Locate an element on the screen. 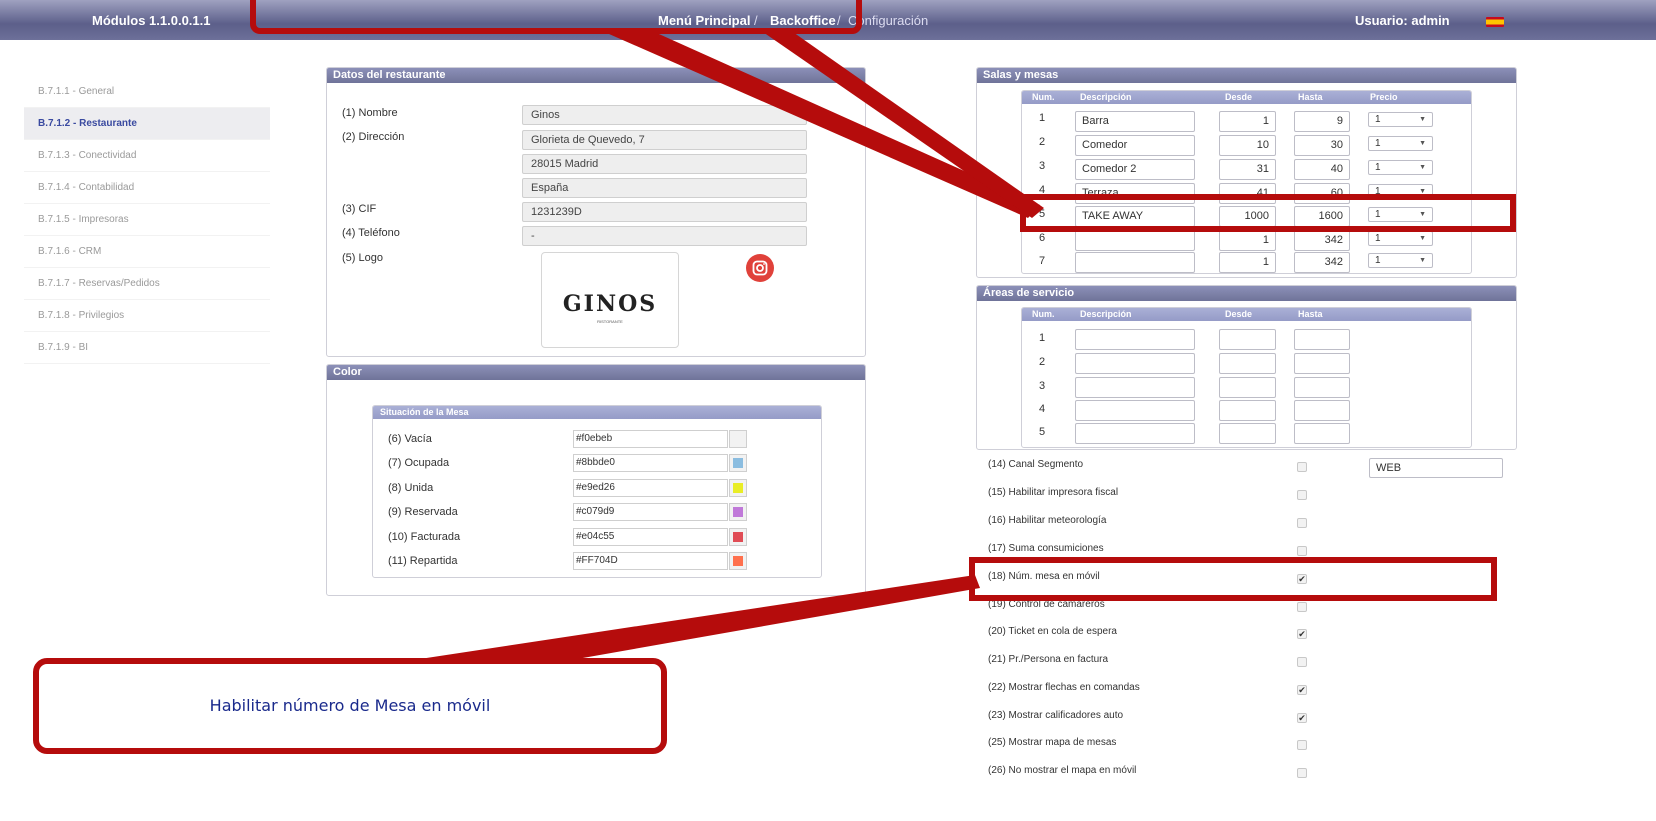  color-input-facturada: #e04c55 is located at coordinates (650, 537).